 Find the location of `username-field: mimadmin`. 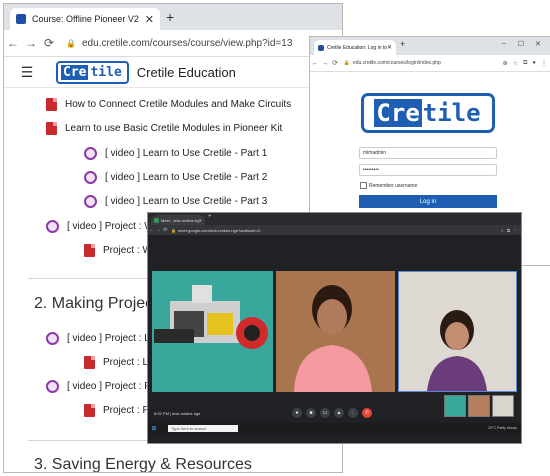

username-field: mimadmin is located at coordinates (428, 153).